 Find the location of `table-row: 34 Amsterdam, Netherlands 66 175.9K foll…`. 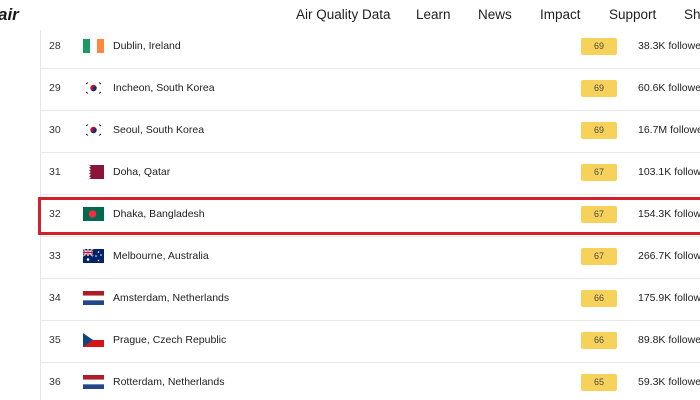

table-row: 34 Amsterdam, Netherlands 66 175.9K foll… is located at coordinates (370, 300).